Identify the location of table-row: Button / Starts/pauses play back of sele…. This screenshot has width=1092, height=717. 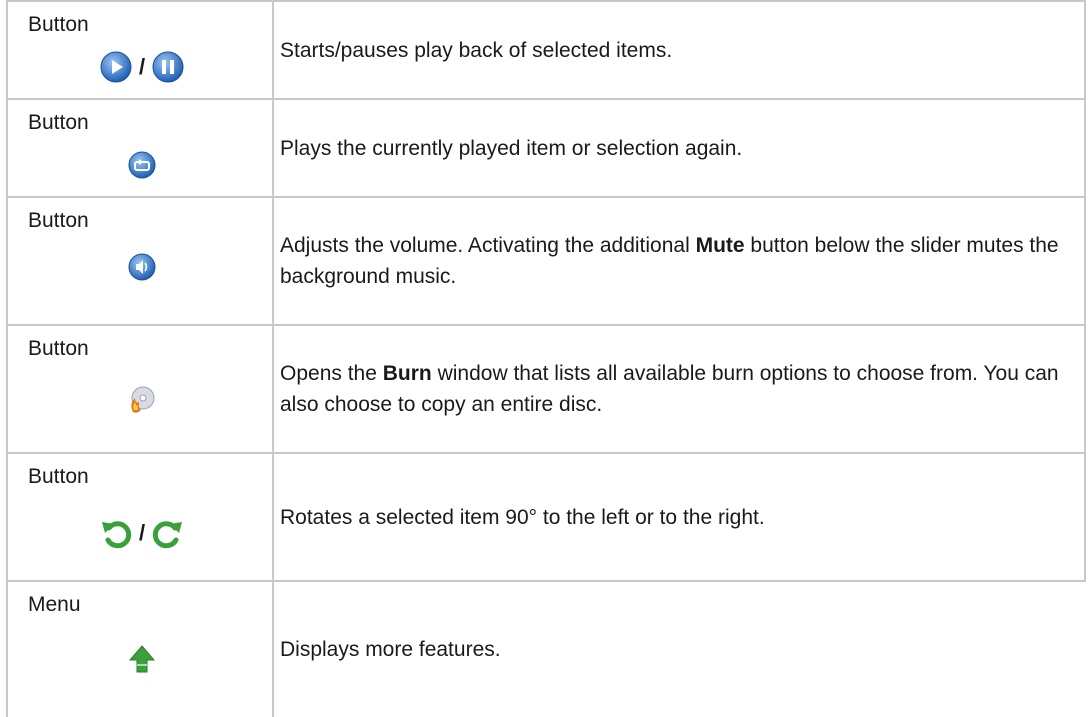
(546, 50).